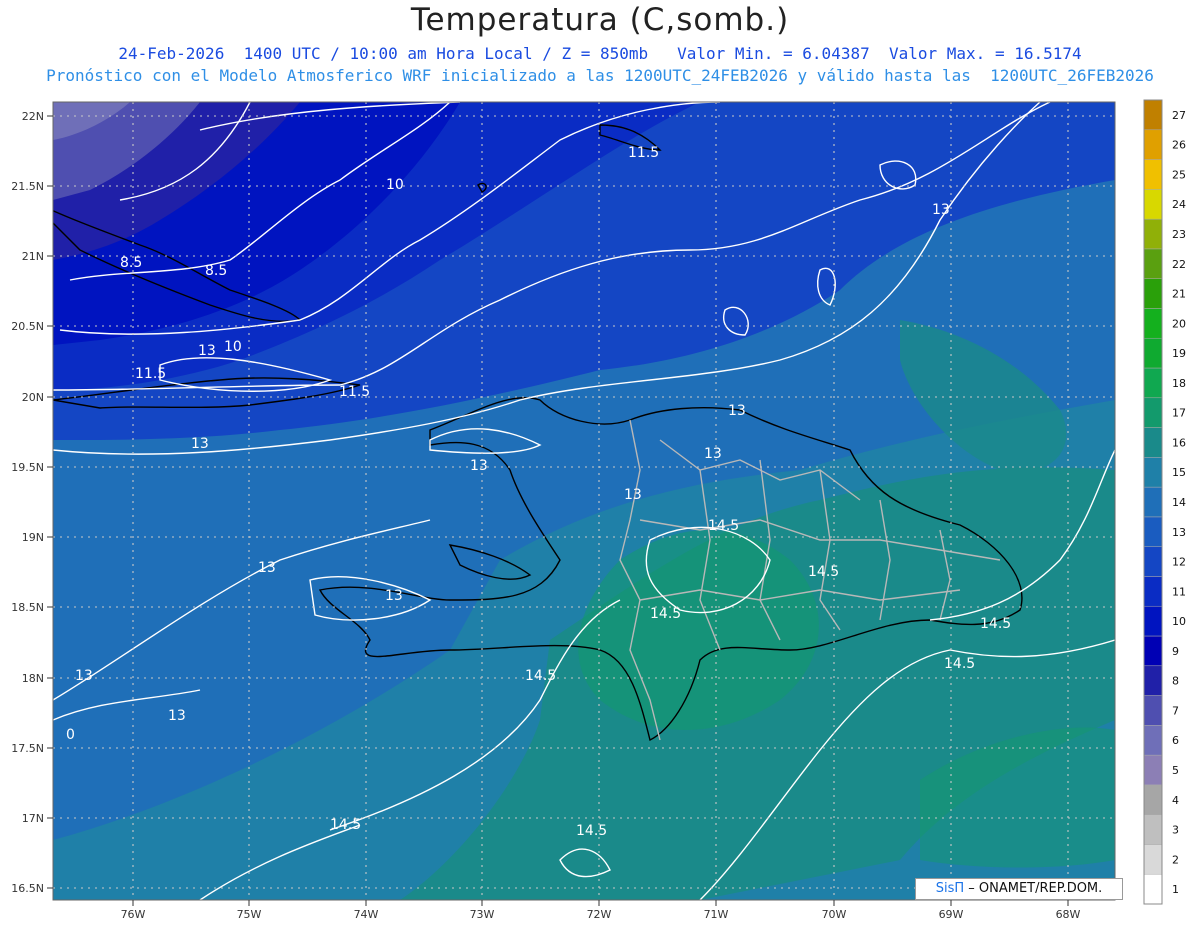 The image size is (1200, 927). What do you see at coordinates (395, 185) in the screenshot?
I see `contour-label: 10` at bounding box center [395, 185].